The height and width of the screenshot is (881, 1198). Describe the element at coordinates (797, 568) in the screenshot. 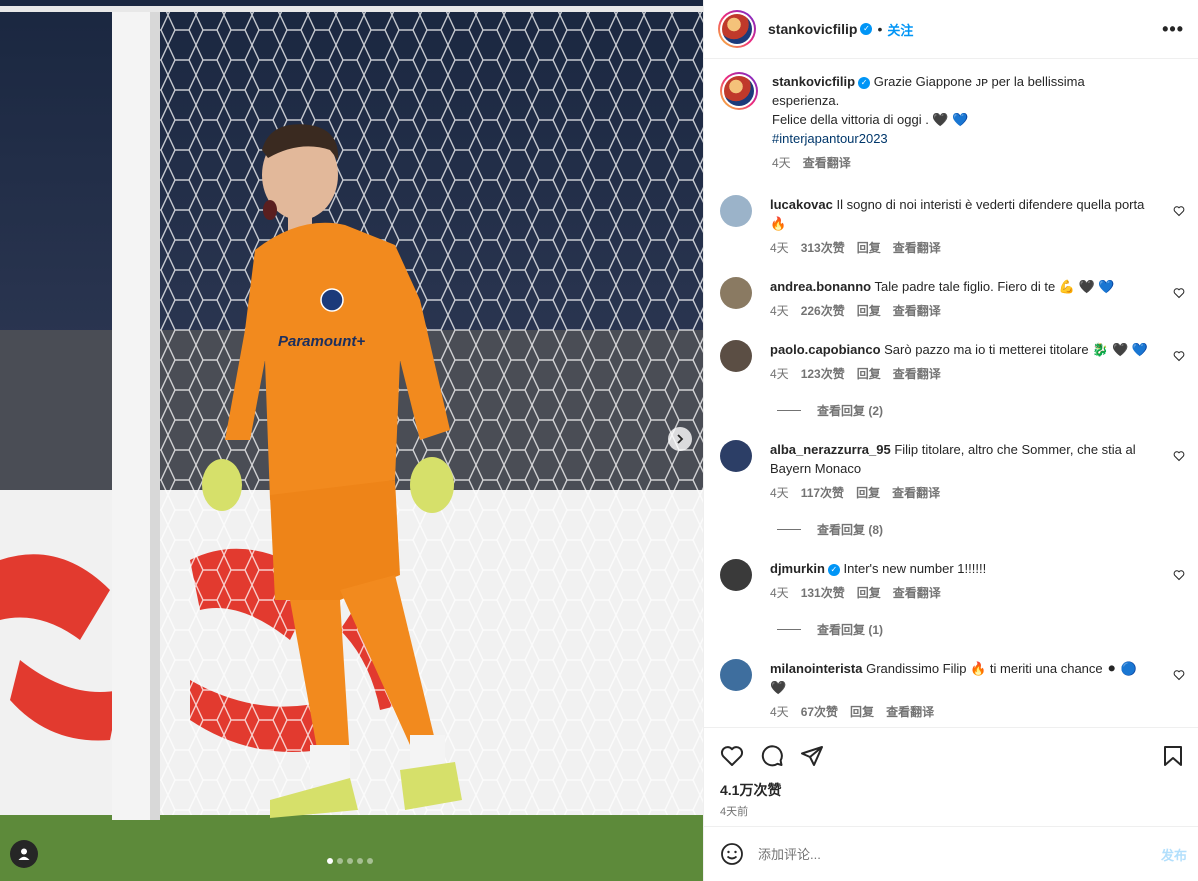

I see `comment-username: djmurkin` at that location.